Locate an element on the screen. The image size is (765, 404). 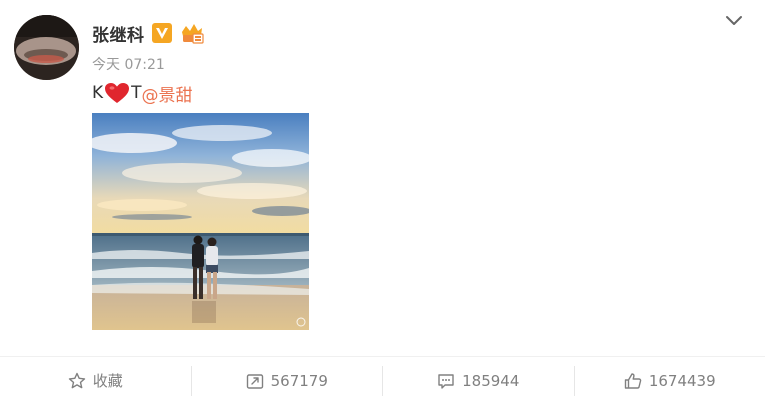
post-time: 今天 07:21 is located at coordinates (128, 64).